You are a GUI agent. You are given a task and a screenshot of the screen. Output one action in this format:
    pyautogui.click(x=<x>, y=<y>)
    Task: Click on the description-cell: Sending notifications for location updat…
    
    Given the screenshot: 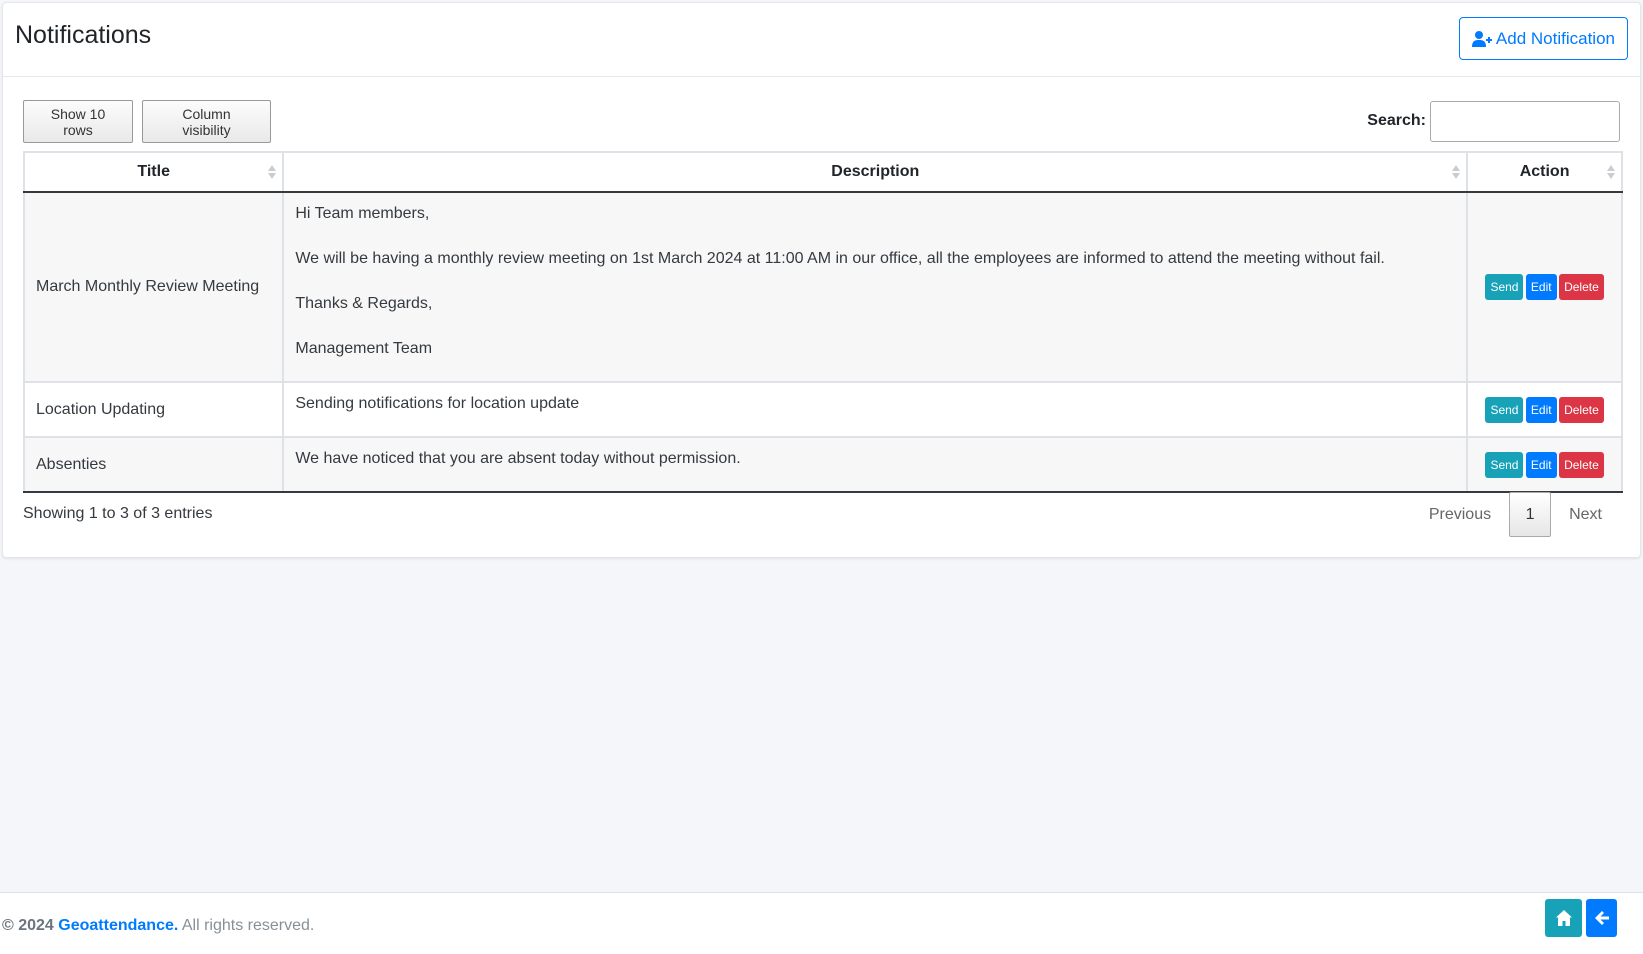 What is the action you would take?
    pyautogui.click(x=875, y=409)
    